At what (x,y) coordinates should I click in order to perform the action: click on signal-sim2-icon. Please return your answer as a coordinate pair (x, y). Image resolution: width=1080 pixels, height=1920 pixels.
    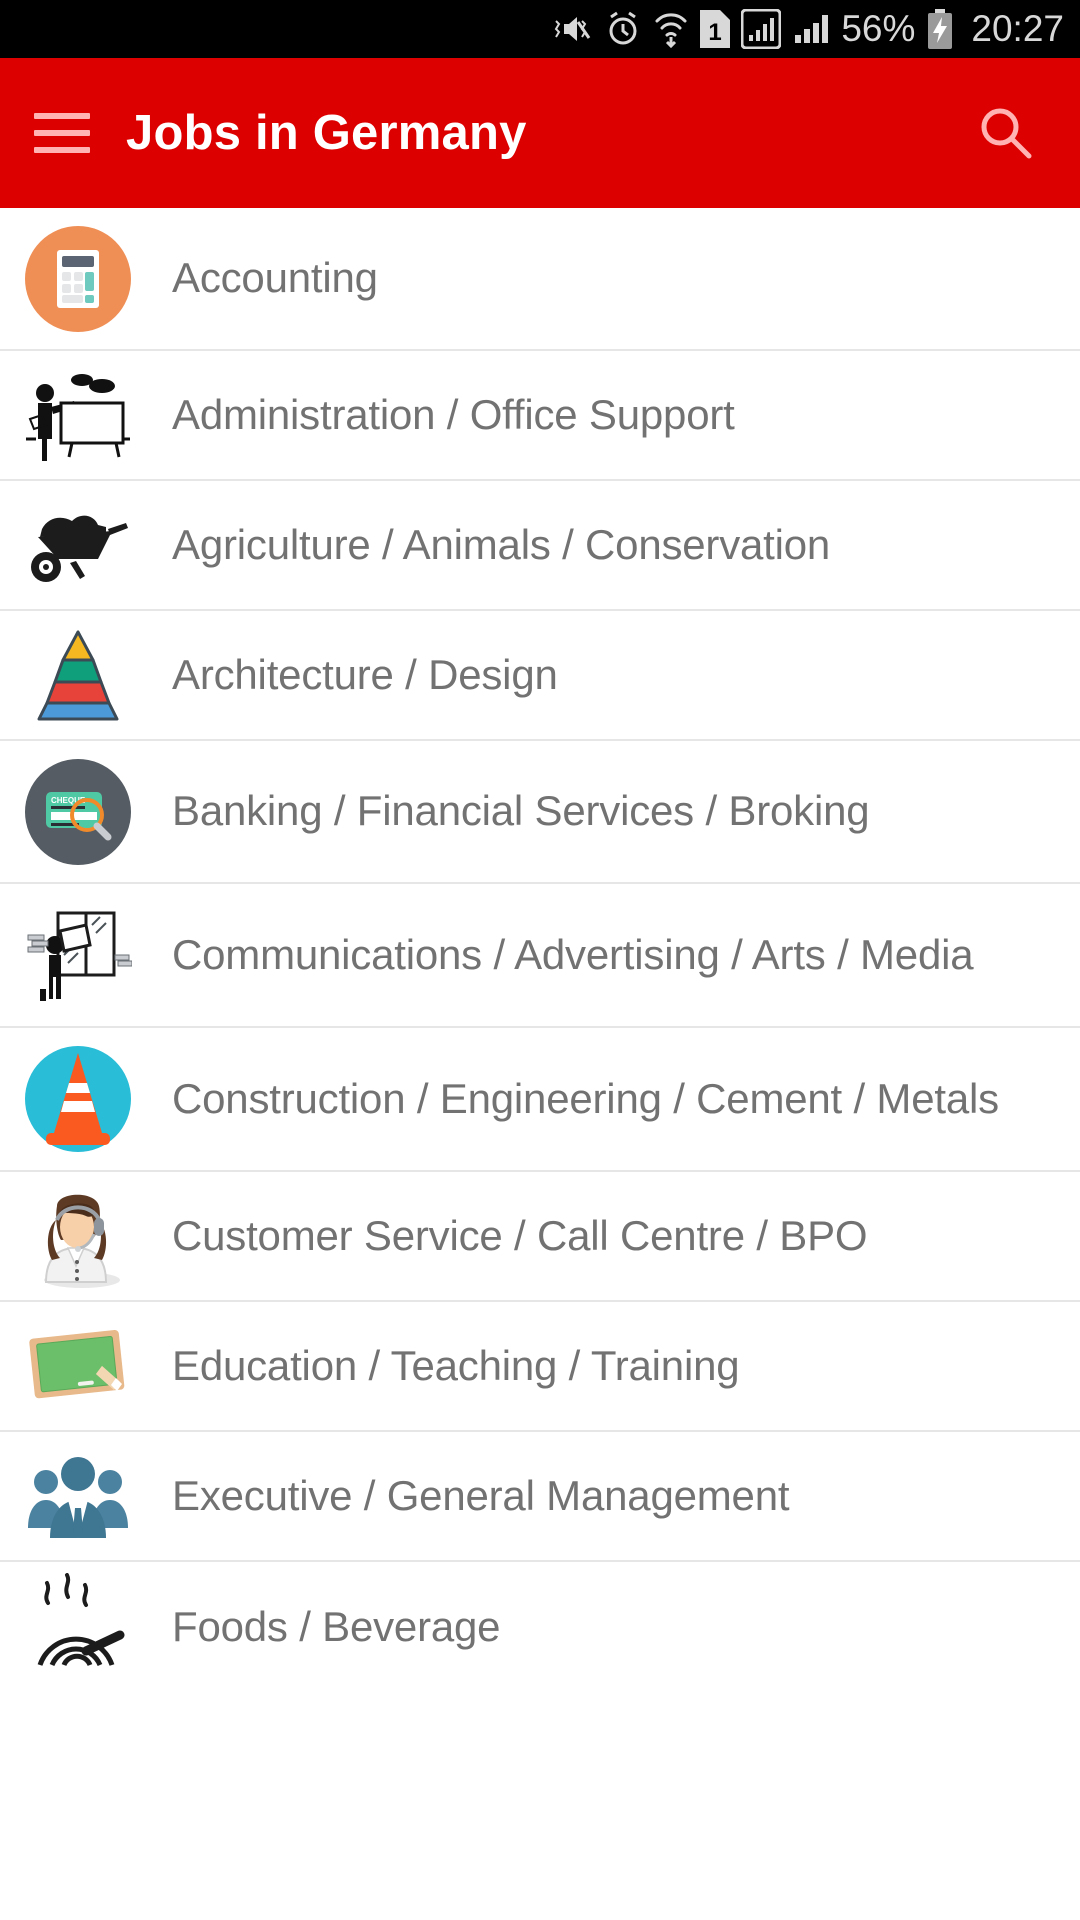
    Looking at the image, I should click on (811, 29).